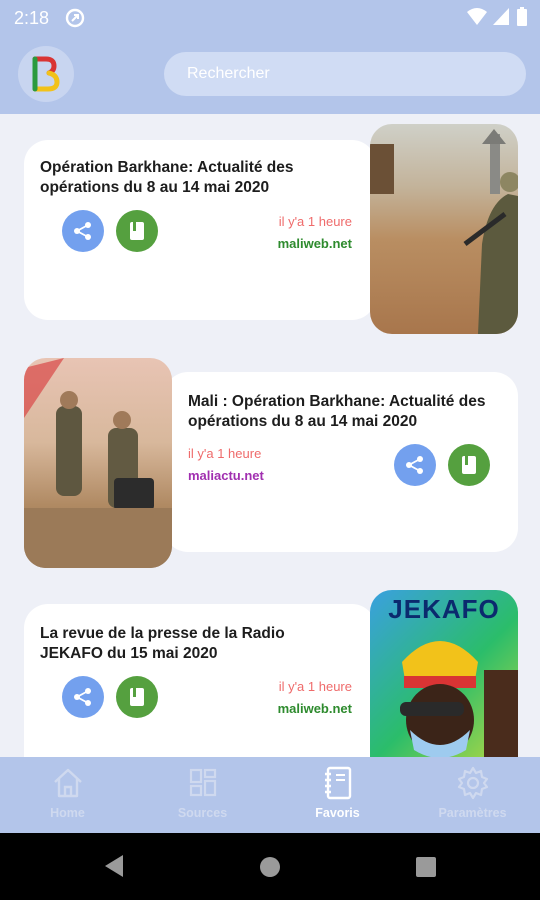 The height and width of the screenshot is (900, 540). I want to click on home-circle-icon, so click(270, 867).